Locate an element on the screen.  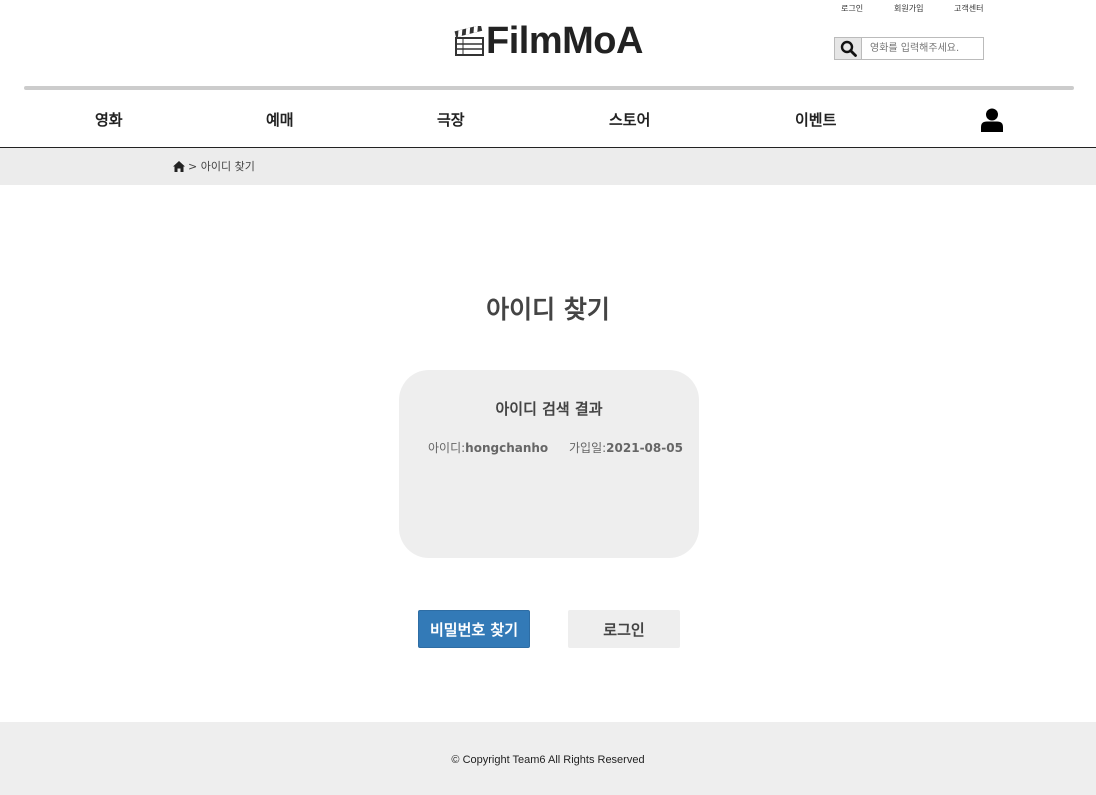
logo-text: FilmMoA is located at coordinates (564, 40).